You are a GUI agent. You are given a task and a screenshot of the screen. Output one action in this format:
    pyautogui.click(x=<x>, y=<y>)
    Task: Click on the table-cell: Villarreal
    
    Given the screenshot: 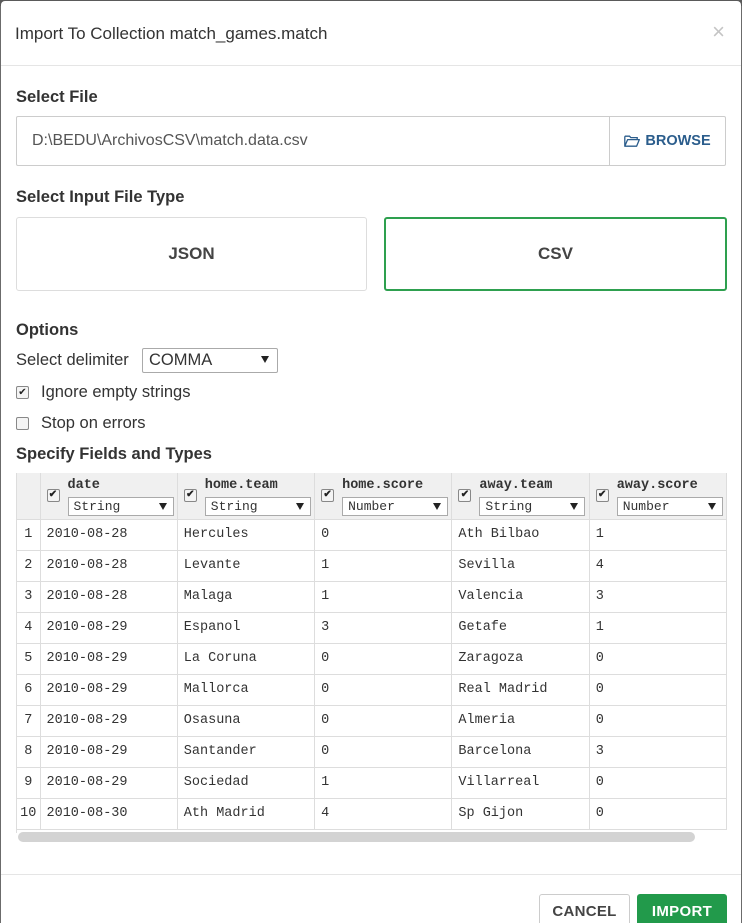 What is the action you would take?
    pyautogui.click(x=520, y=783)
    